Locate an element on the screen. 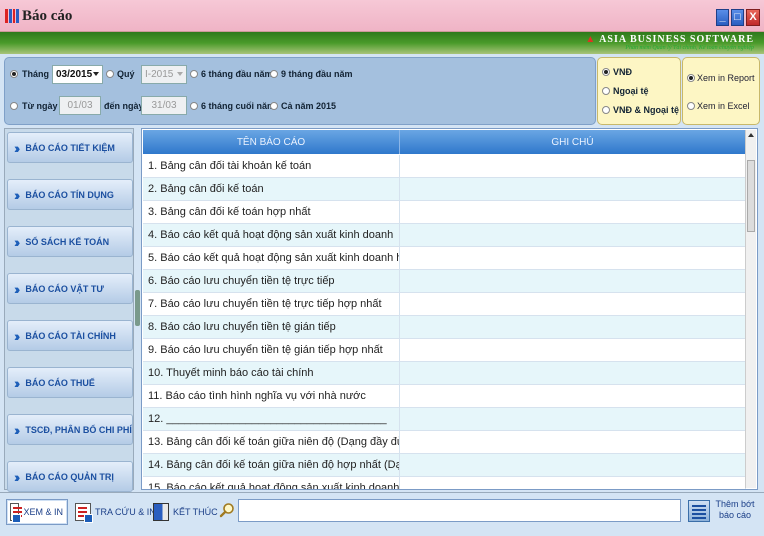 This screenshot has width=764, height=536. add-remove-report-icon is located at coordinates (699, 511).